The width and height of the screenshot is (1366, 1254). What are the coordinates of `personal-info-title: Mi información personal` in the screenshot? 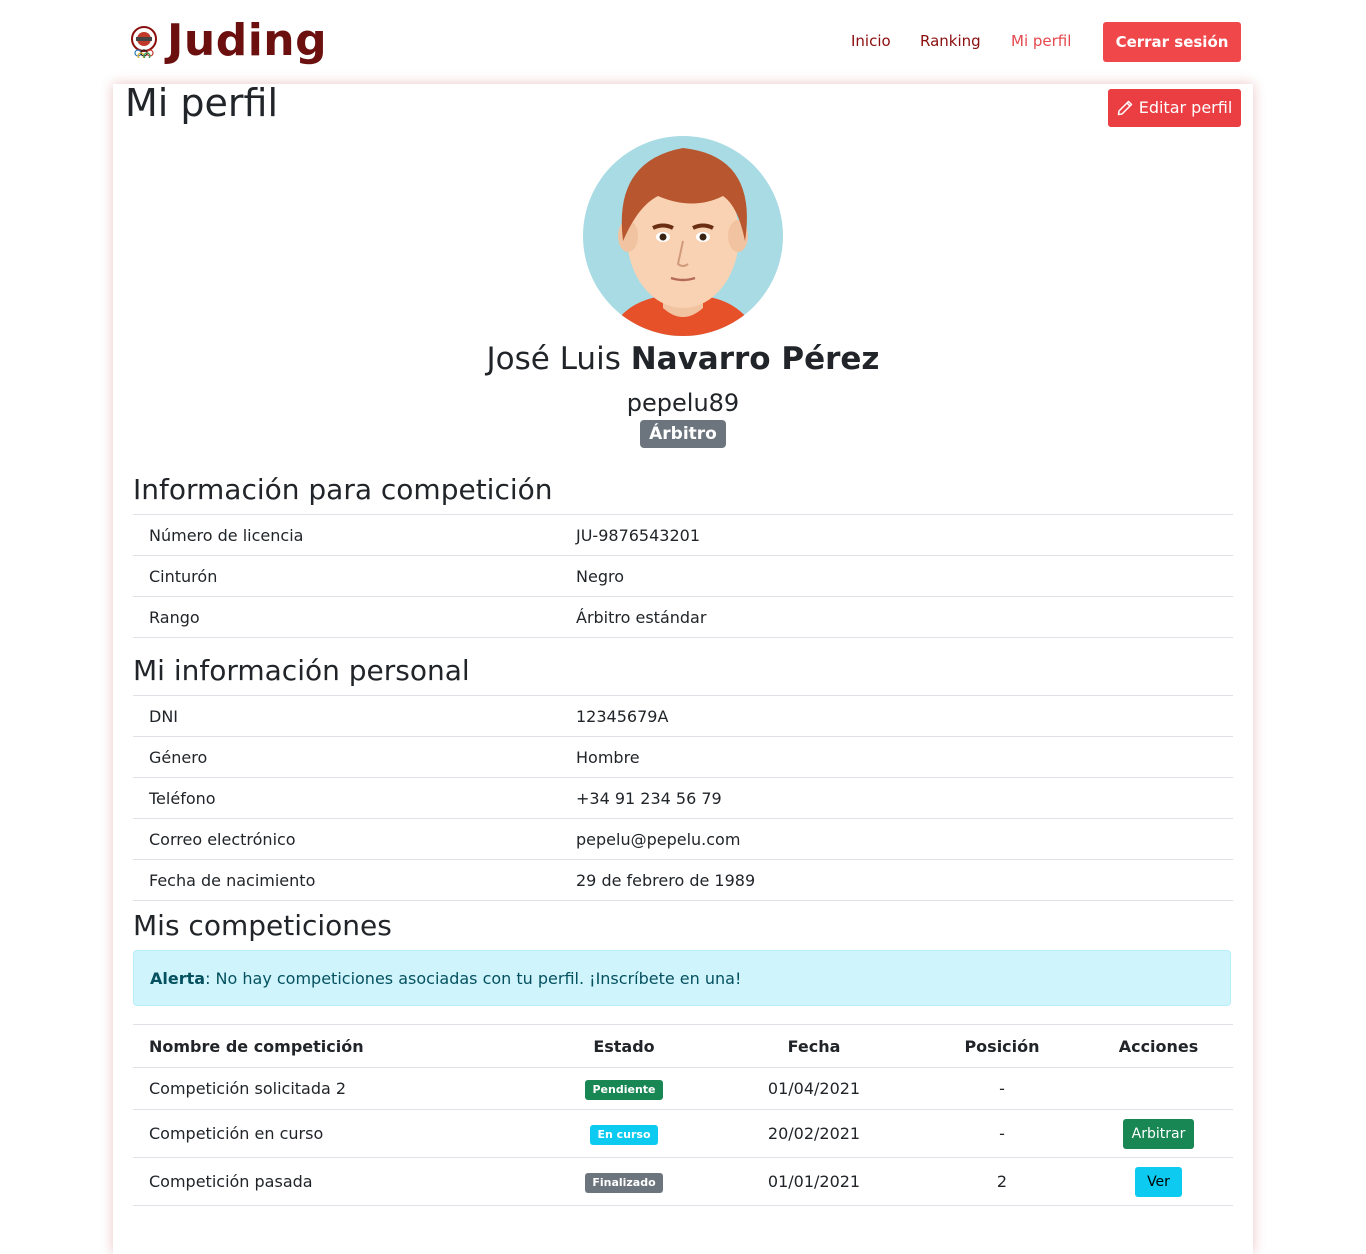 It's located at (301, 670).